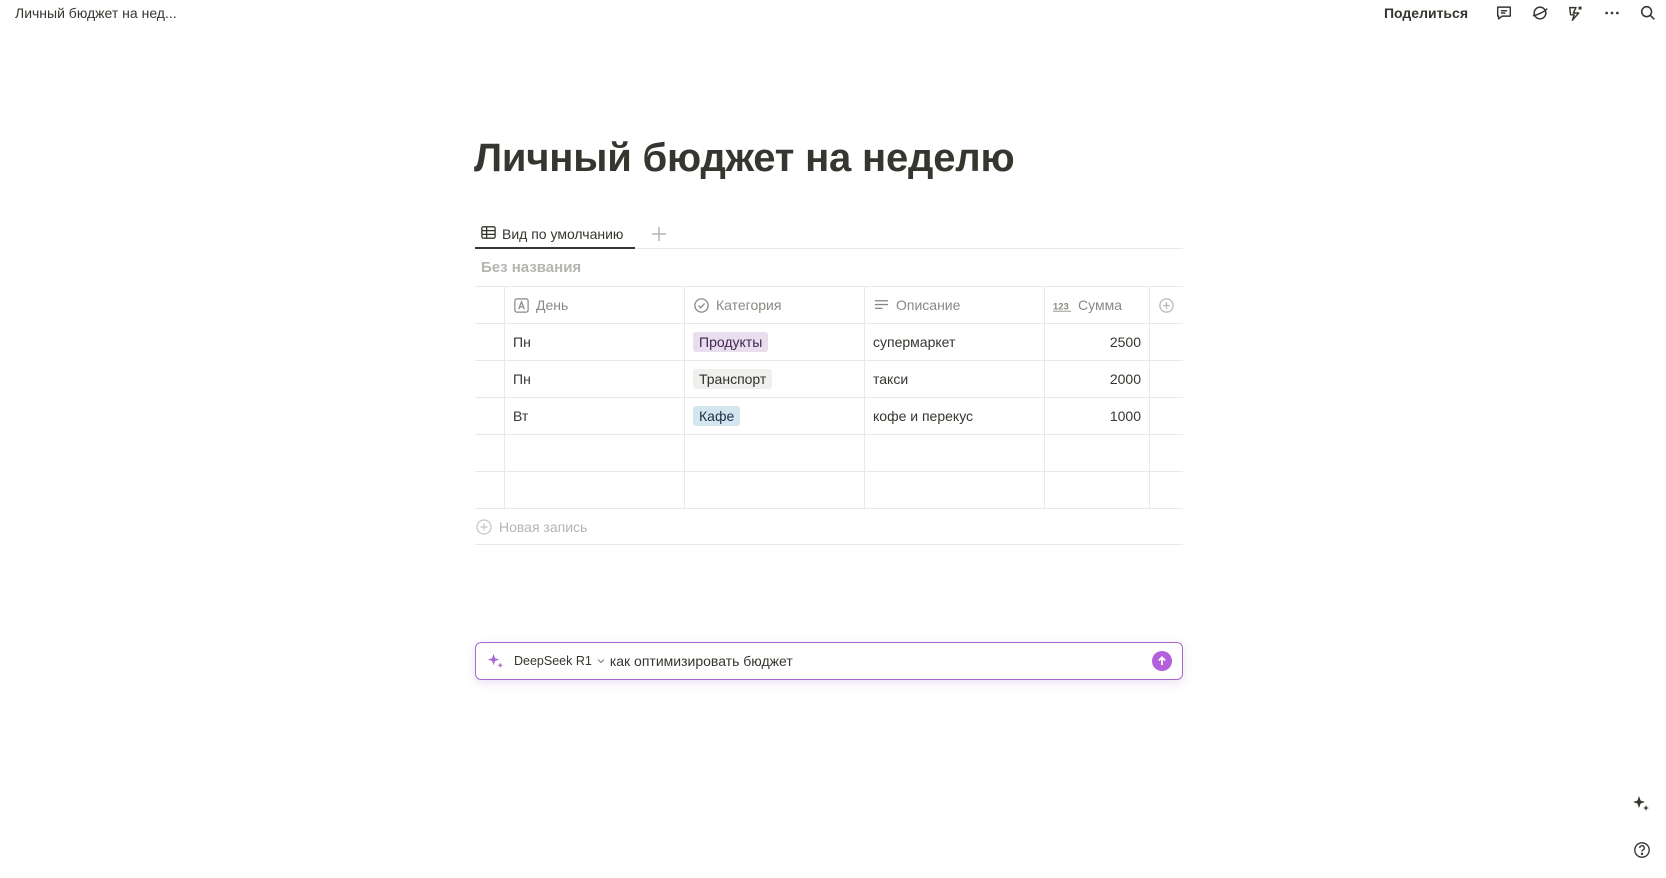  Describe the element at coordinates (1612, 13) in the screenshot. I see `more-icon` at that location.